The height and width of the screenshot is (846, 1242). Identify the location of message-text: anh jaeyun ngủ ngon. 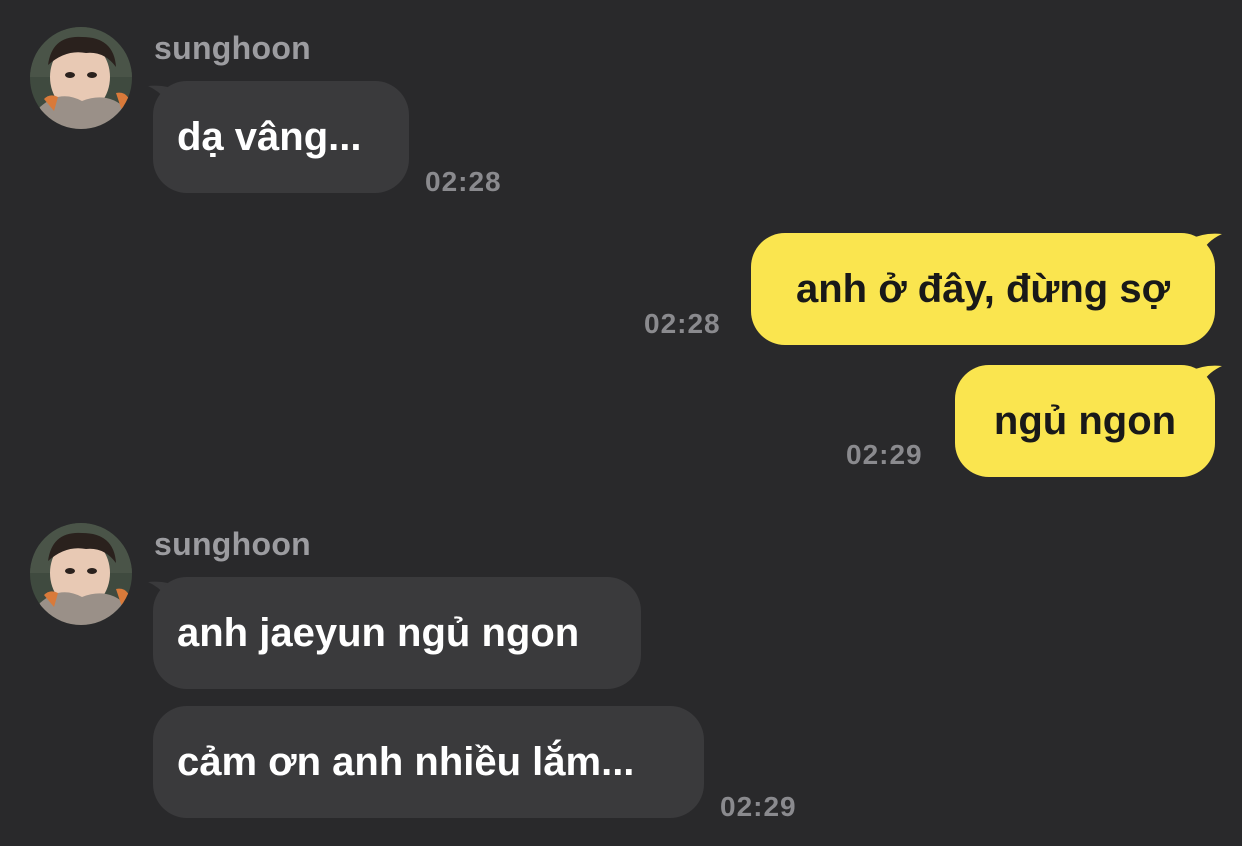
(378, 632).